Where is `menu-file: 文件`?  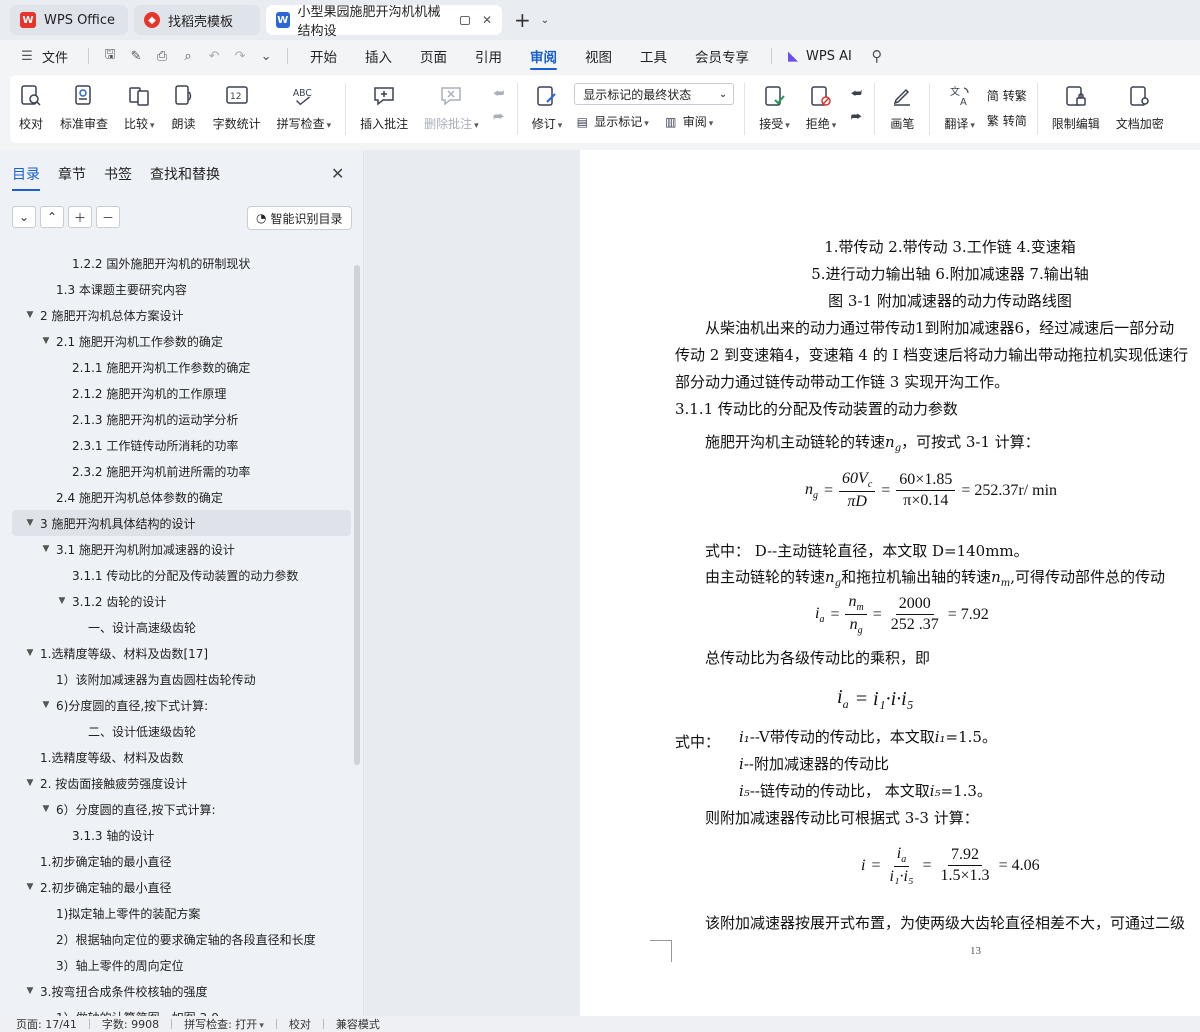 menu-file: 文件 is located at coordinates (60, 56).